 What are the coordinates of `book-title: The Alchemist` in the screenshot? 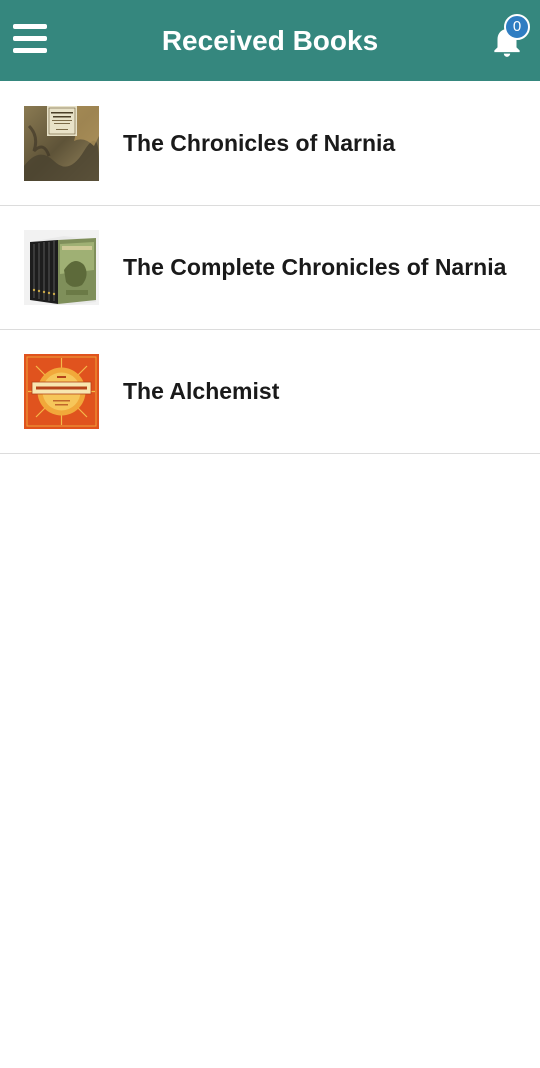 It's located at (201, 391).